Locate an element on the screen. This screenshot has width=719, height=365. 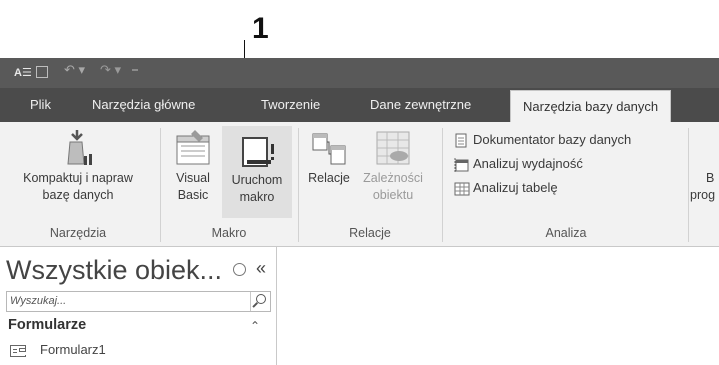
analyze-table-label: Analizuj tabelę is located at coordinates (515, 187).